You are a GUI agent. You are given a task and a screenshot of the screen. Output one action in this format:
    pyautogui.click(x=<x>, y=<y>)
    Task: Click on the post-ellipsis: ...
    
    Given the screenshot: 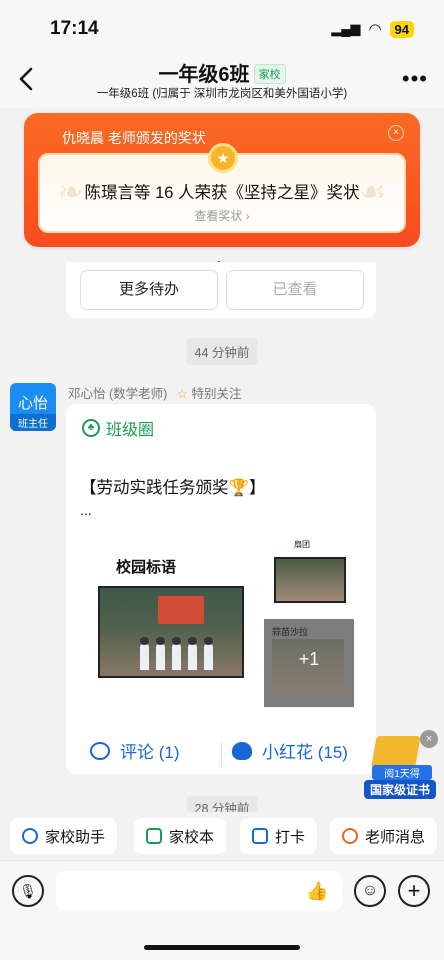 What is the action you would take?
    pyautogui.click(x=86, y=510)
    